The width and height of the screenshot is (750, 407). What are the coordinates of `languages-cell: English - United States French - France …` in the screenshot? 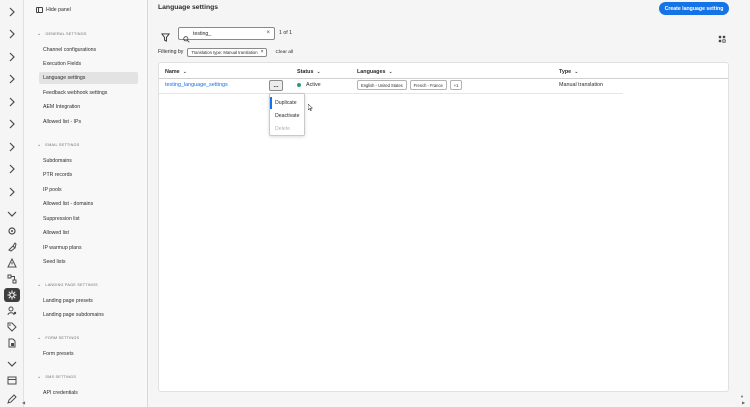 It's located at (411, 85).